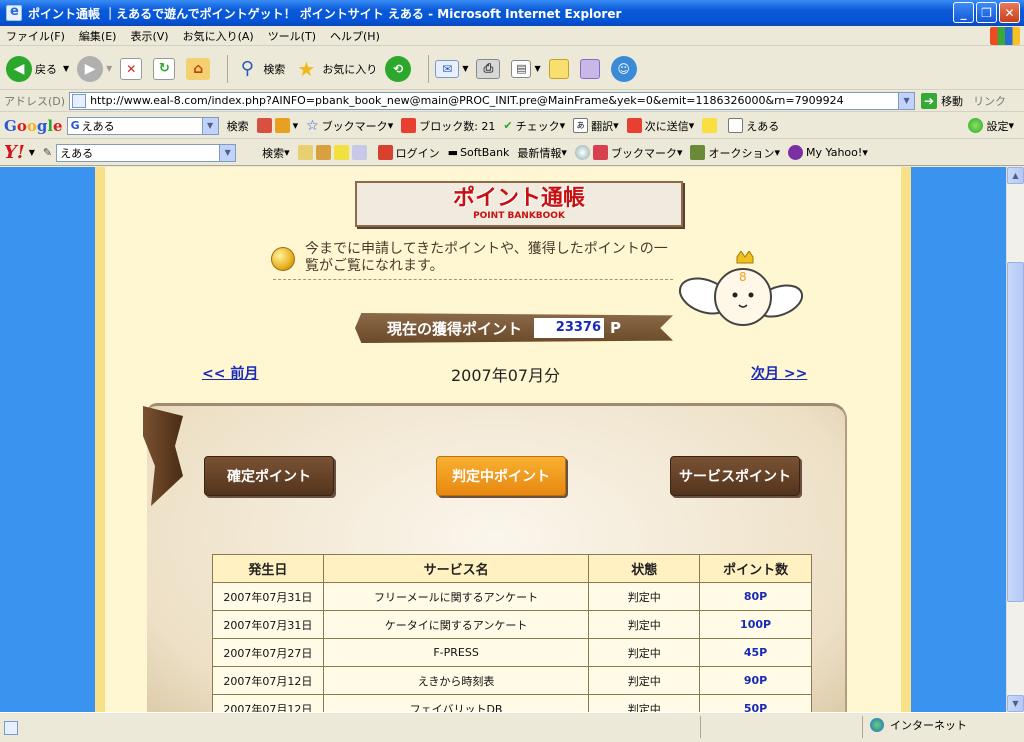 The width and height of the screenshot is (1024, 742). Describe the element at coordinates (408, 153) in the screenshot. I see `yahoo-login-button: ログイン` at that location.